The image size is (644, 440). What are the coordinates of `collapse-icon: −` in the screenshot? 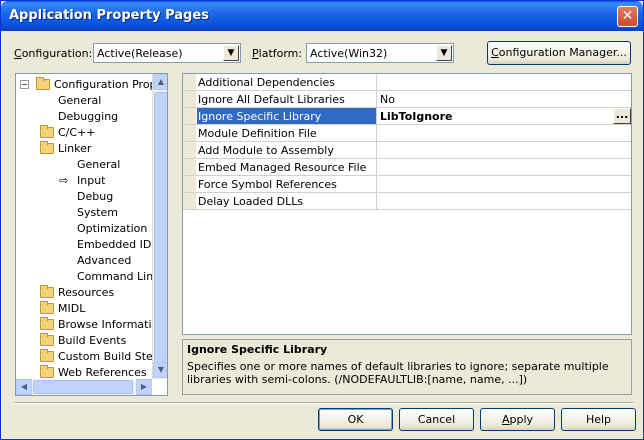 It's located at (24, 84).